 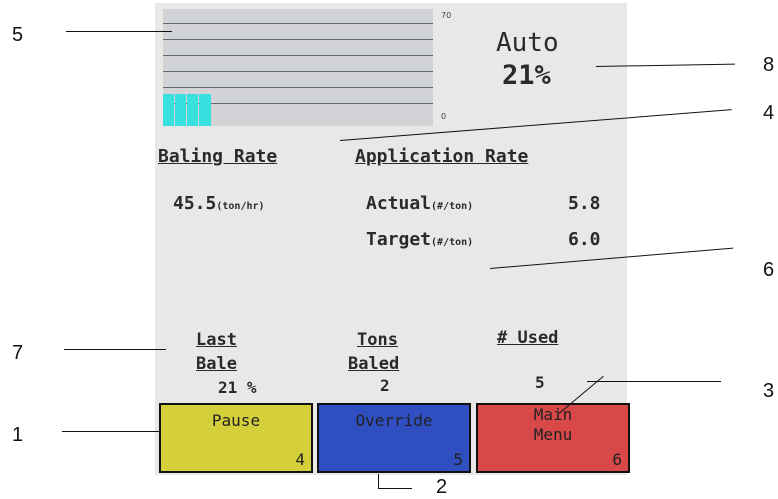 I want to click on callout-4: 4, so click(x=769, y=113).